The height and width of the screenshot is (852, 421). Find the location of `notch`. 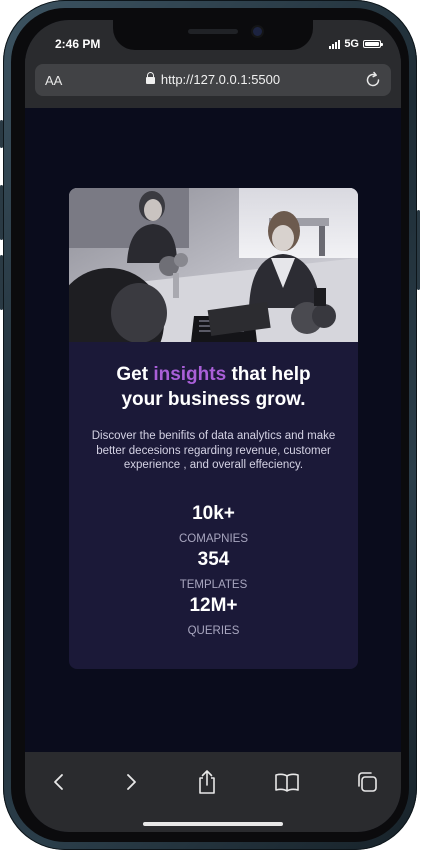

notch is located at coordinates (213, 35).